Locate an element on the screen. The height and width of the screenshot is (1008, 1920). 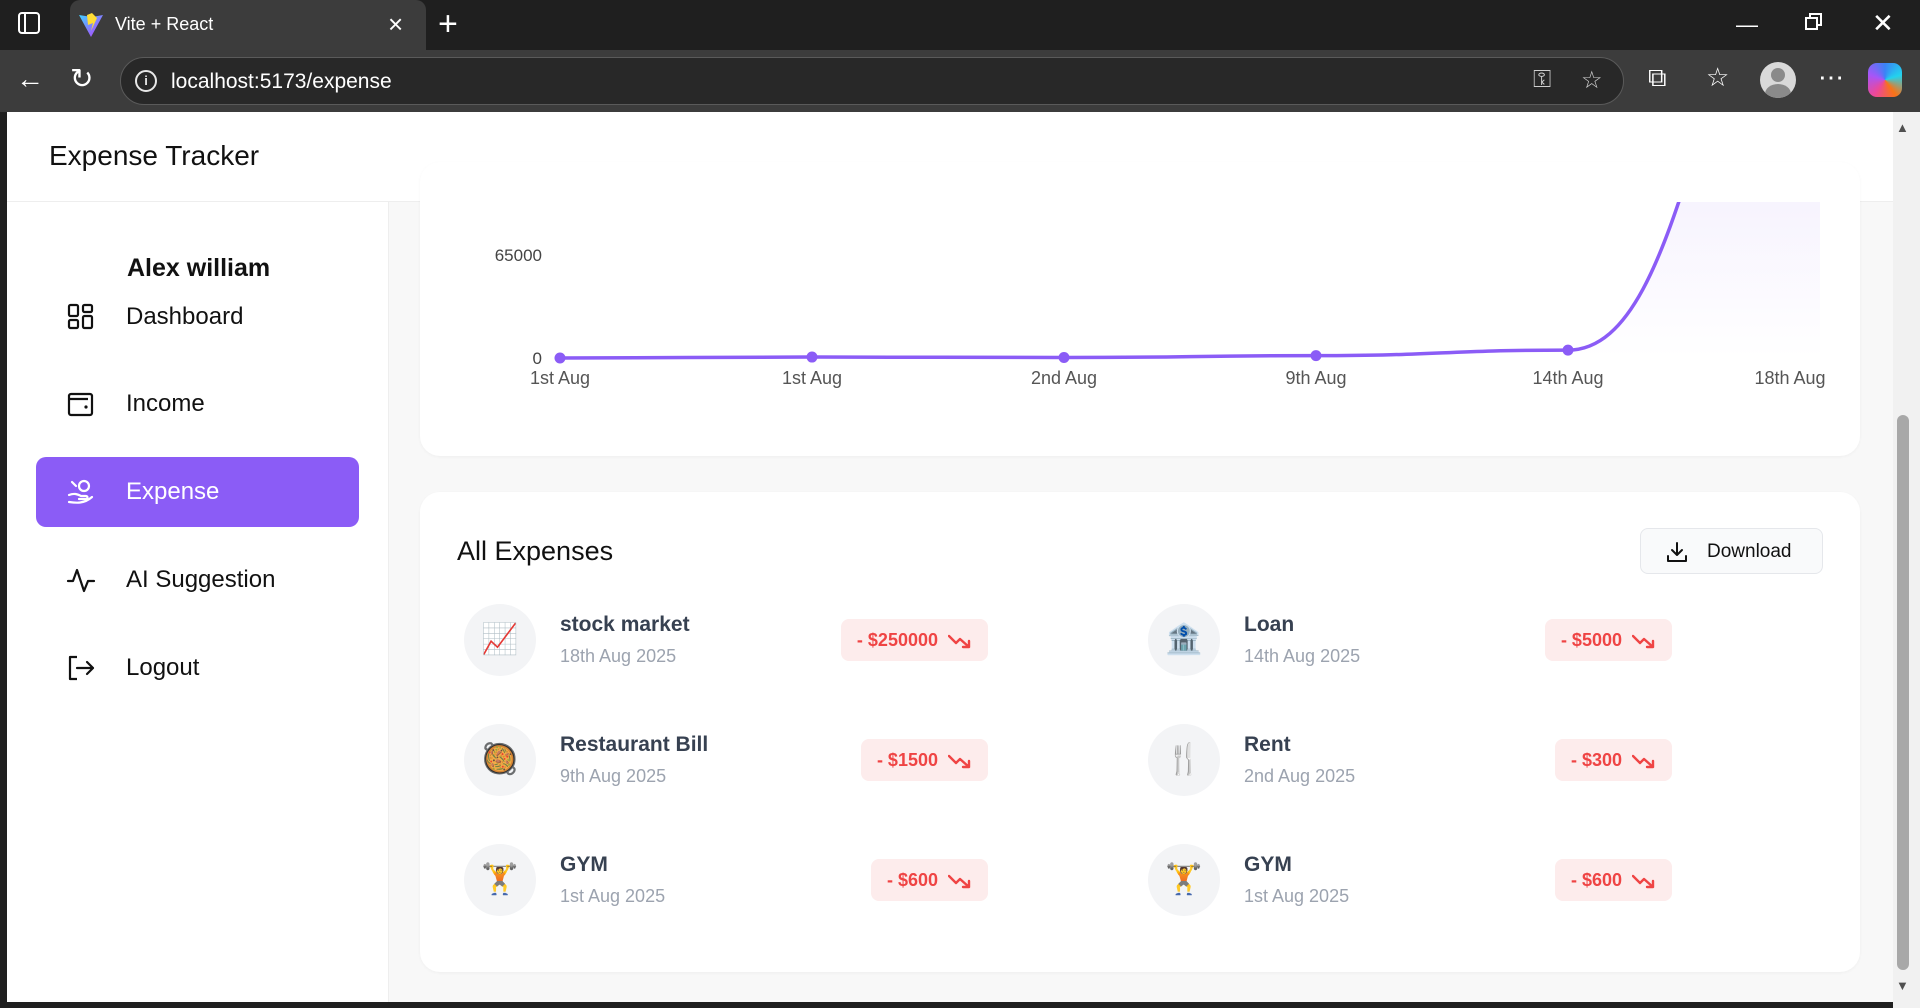
address-bar: i localhost:5173/expense ⚿ ☆ is located at coordinates (872, 81).